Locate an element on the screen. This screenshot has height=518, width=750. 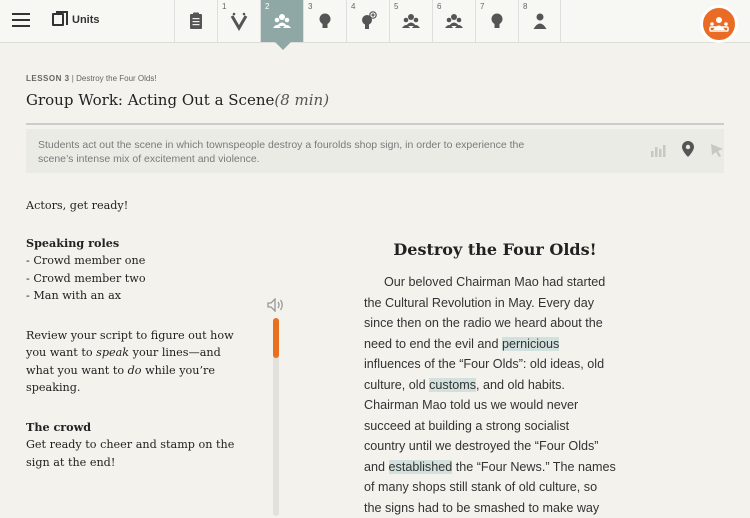
instructions-intro: Actors, get ready! is located at coordinates (141, 206).